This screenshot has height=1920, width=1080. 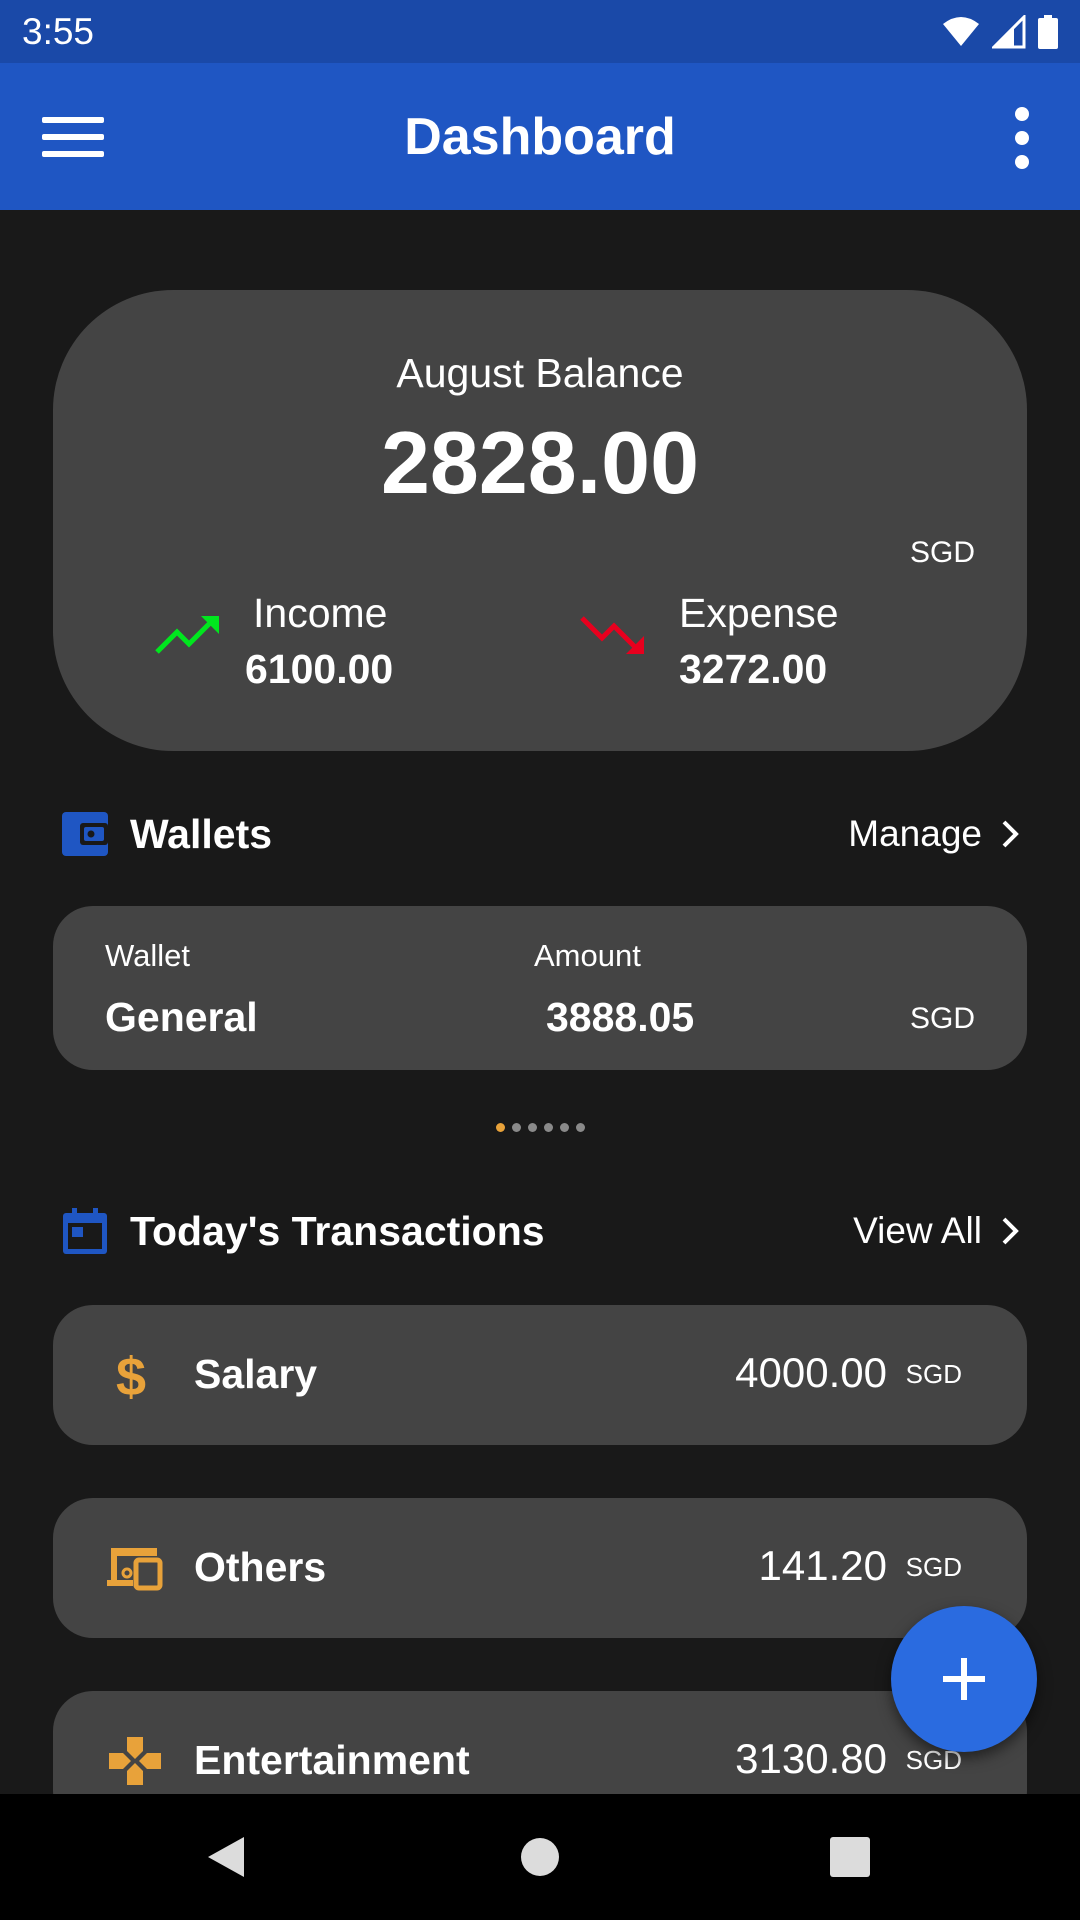 I want to click on home-icon, so click(x=540, y=1857).